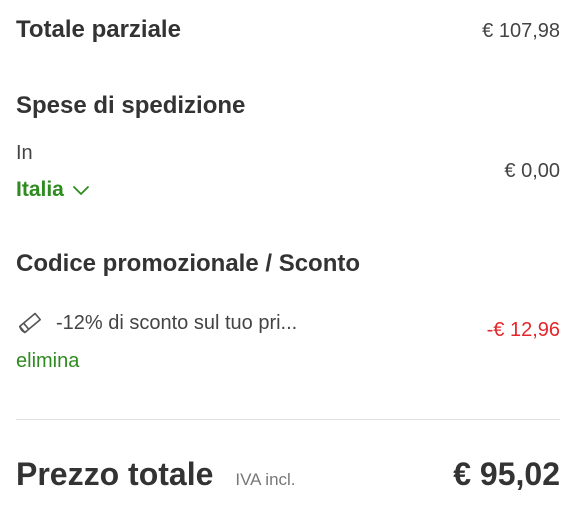 This screenshot has height=516, width=578. I want to click on total-label-group: Prezzo totale IVA incl., so click(156, 474).